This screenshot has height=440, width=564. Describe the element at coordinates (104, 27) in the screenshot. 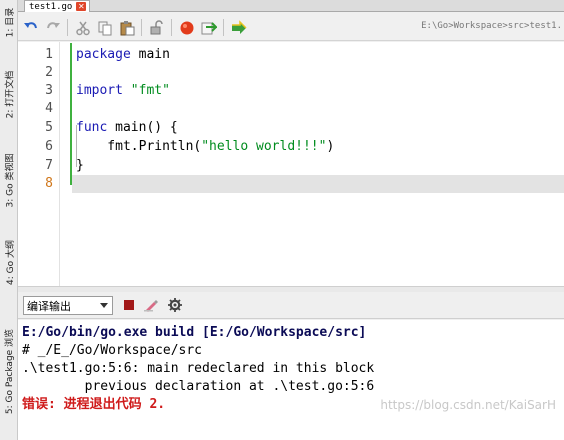

I see `copy-icon` at that location.